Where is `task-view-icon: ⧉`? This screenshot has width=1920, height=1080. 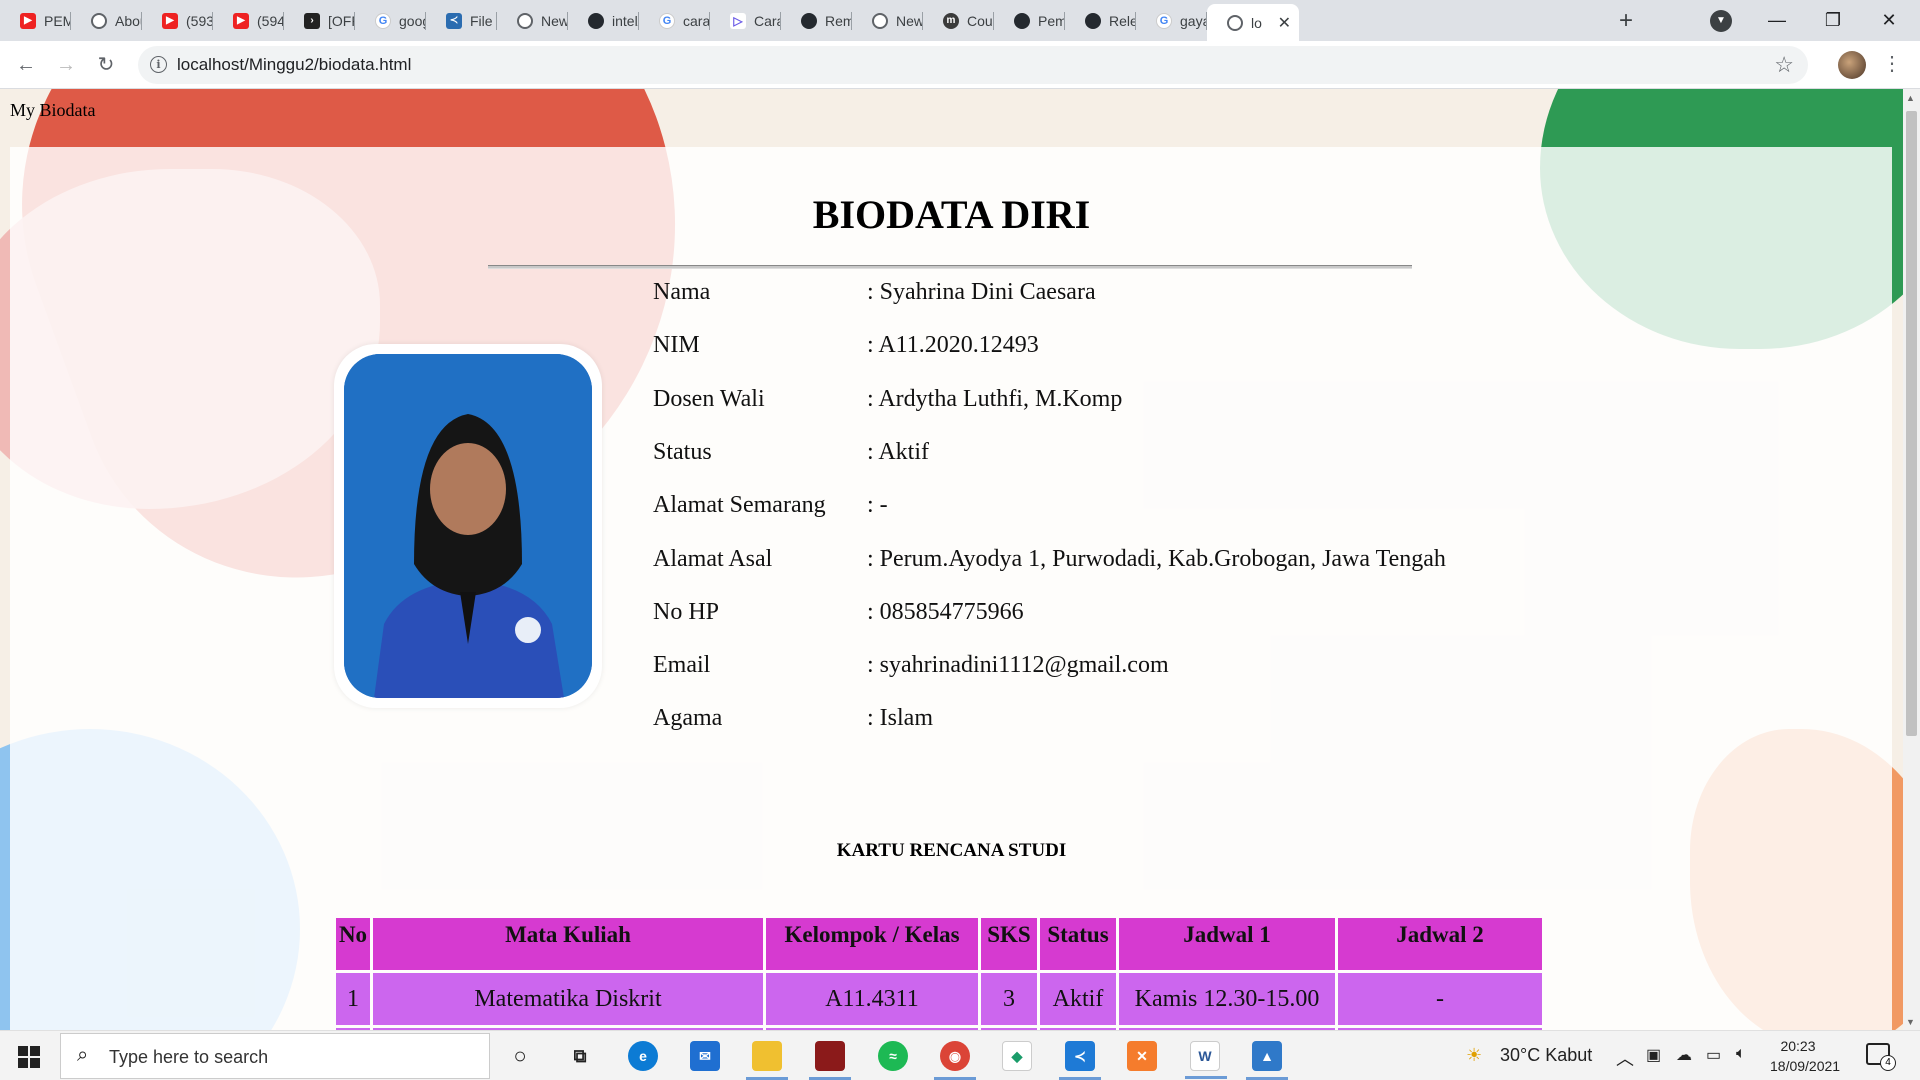 task-view-icon: ⧉ is located at coordinates (580, 1056).